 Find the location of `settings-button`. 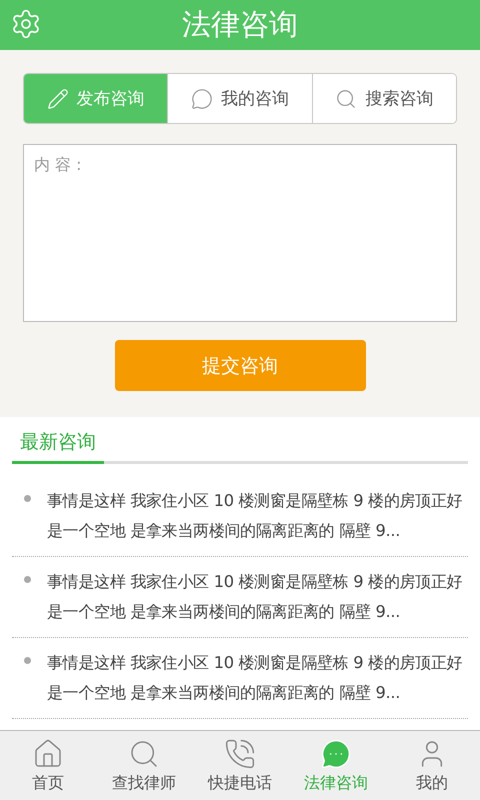

settings-button is located at coordinates (26, 24).